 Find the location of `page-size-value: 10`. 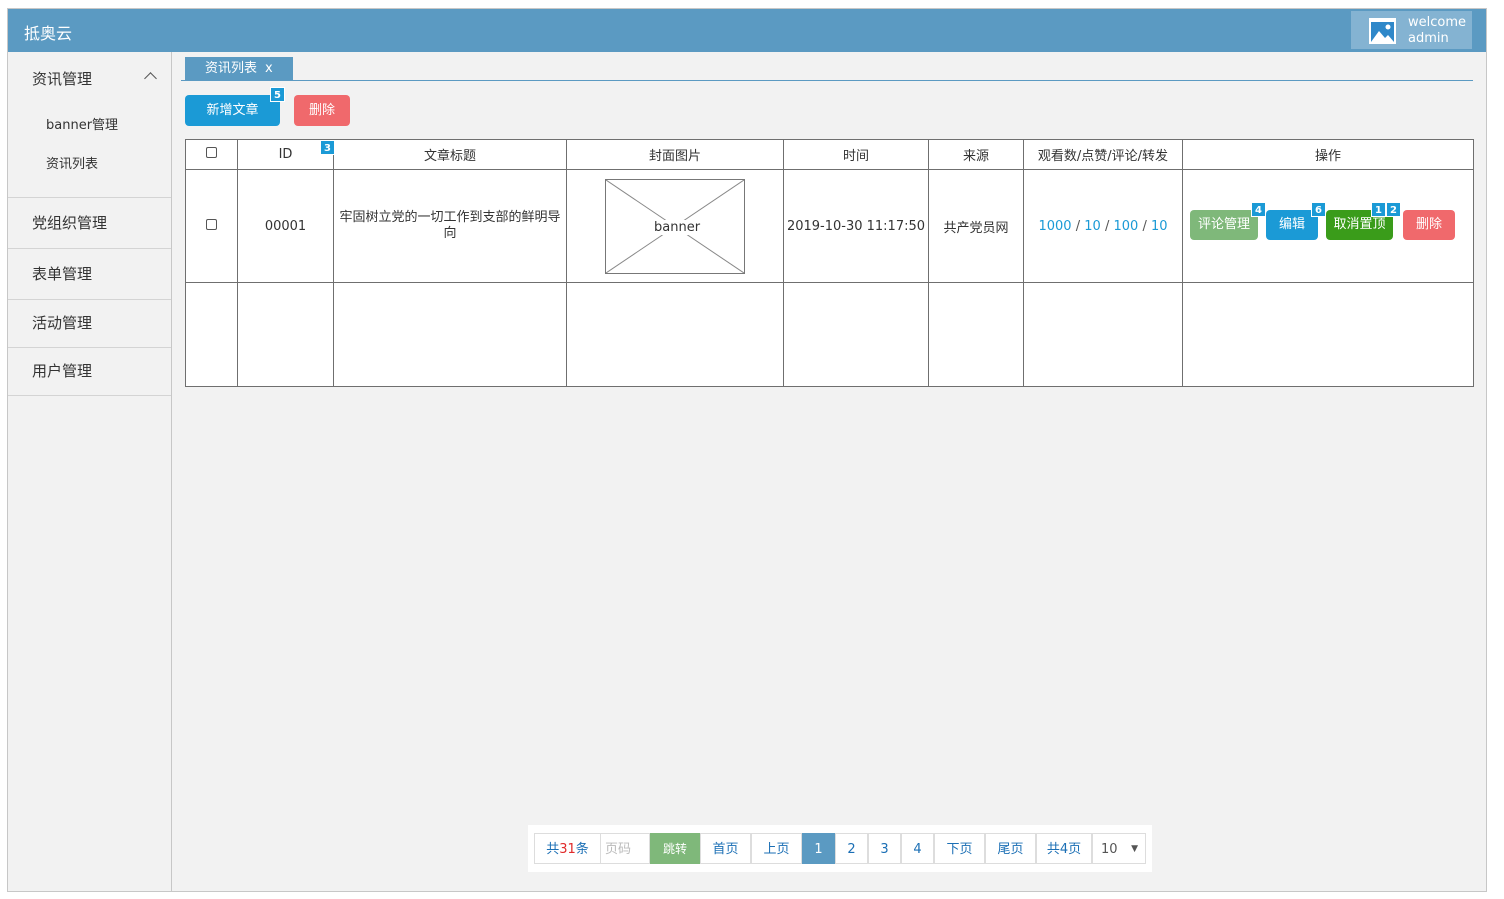

page-size-value: 10 is located at coordinates (1109, 849).